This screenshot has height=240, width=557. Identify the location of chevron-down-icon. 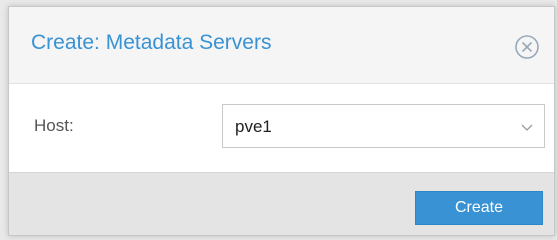
(527, 127).